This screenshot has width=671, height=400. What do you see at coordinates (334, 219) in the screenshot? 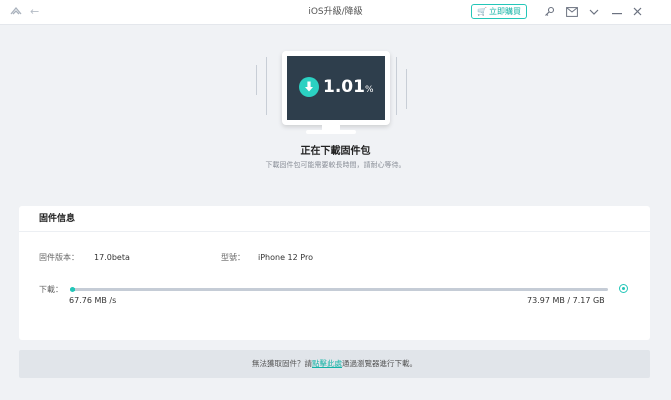
I see `card-header: 固件信息` at bounding box center [334, 219].